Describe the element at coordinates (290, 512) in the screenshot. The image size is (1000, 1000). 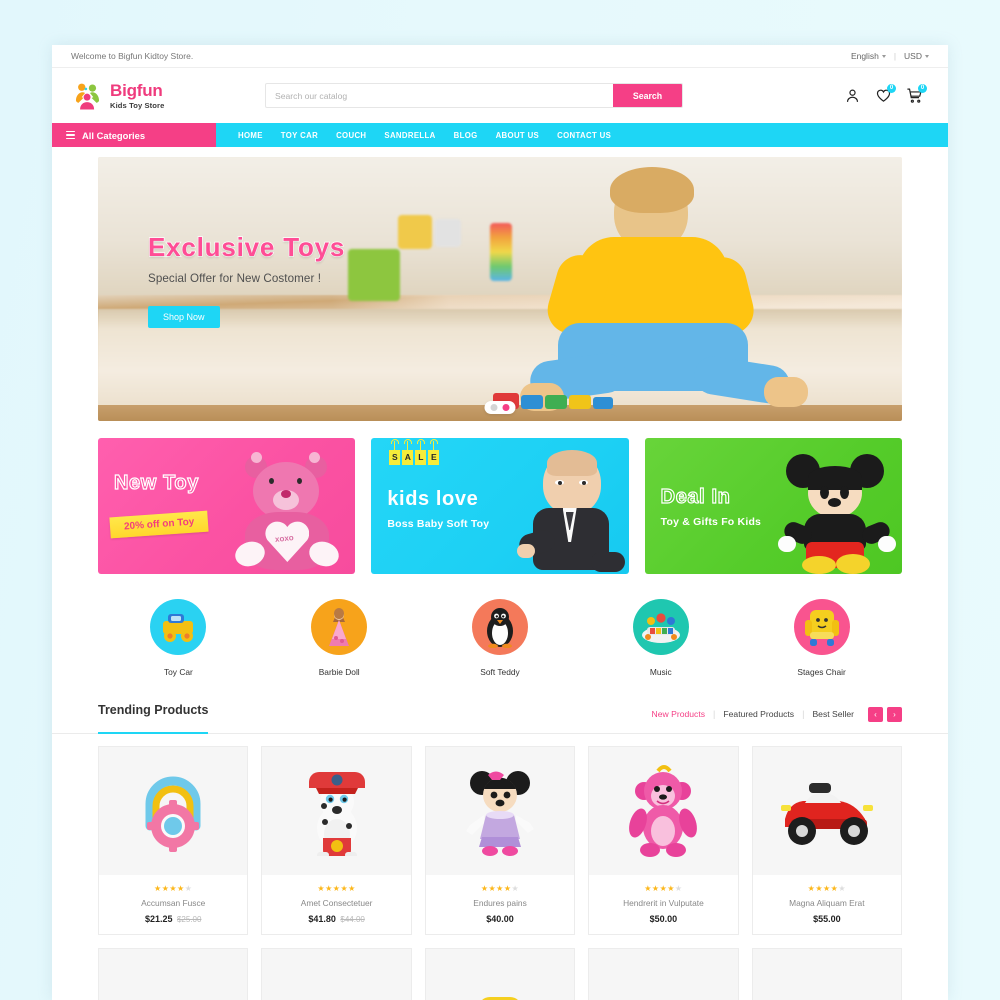
I see `teddy-bear-art: xoxo` at that location.